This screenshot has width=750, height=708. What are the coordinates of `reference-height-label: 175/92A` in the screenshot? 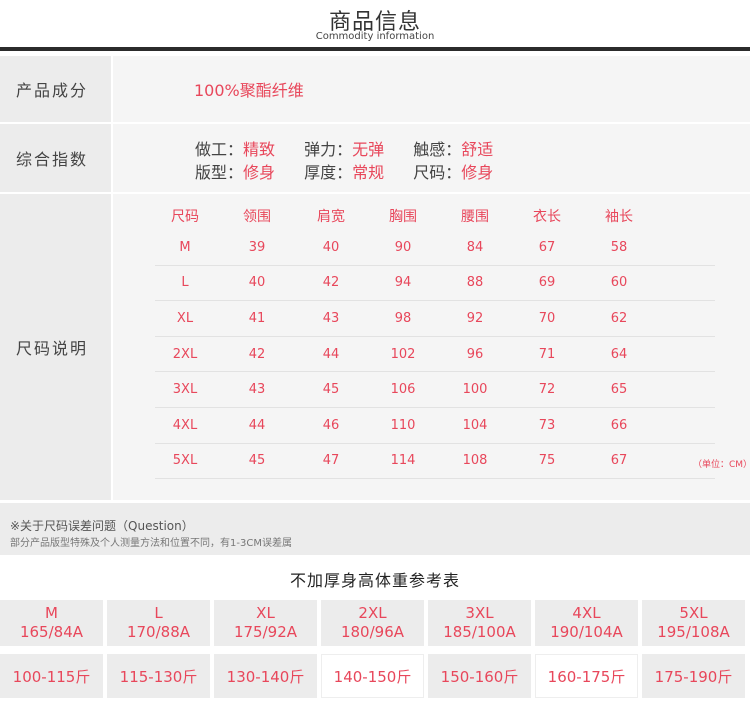 It's located at (265, 632).